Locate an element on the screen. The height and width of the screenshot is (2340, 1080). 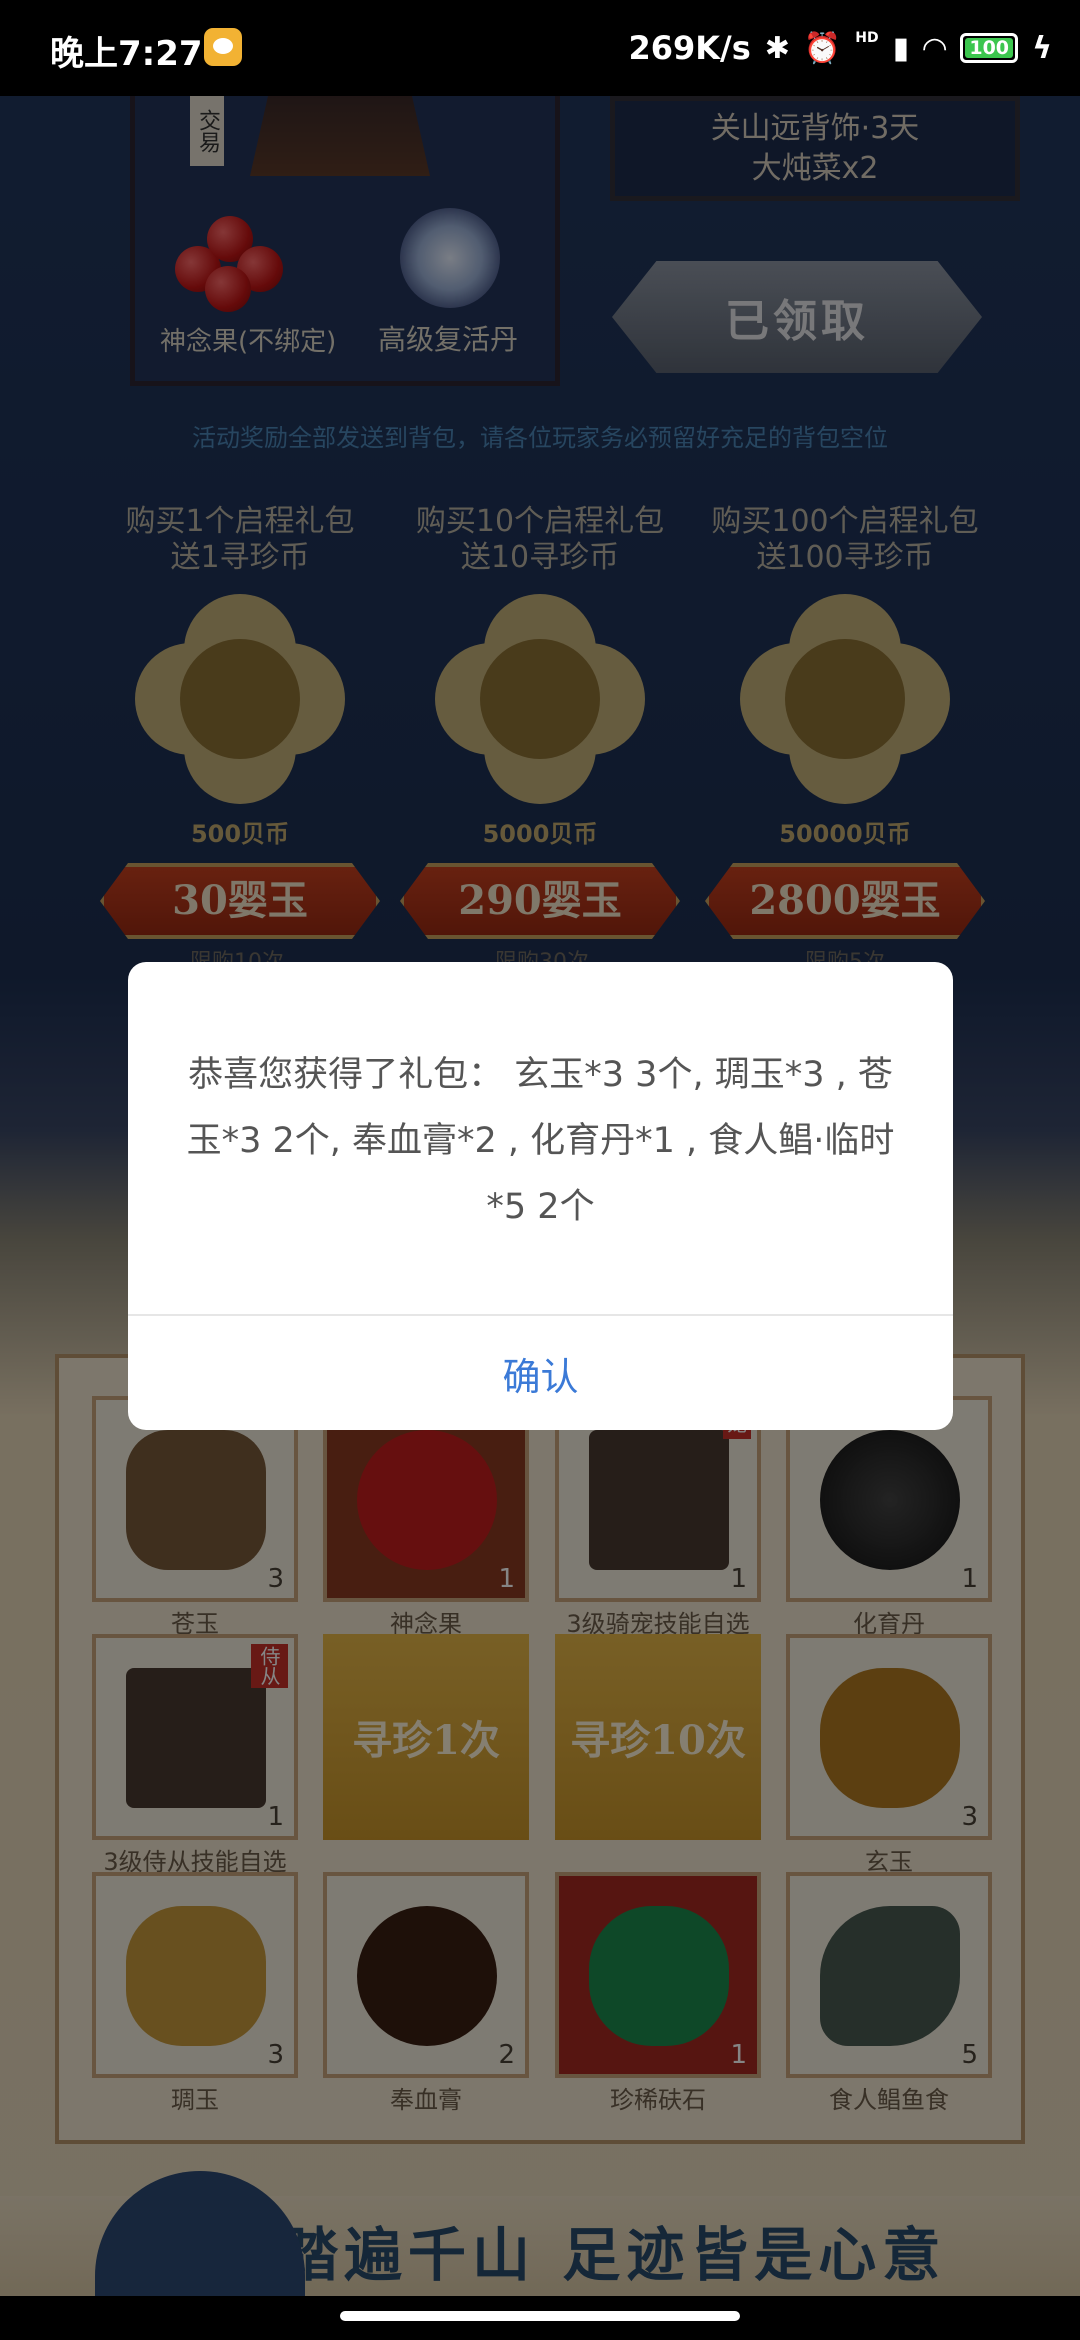
charging-icon: ϟ is located at coordinates (1042, 48).